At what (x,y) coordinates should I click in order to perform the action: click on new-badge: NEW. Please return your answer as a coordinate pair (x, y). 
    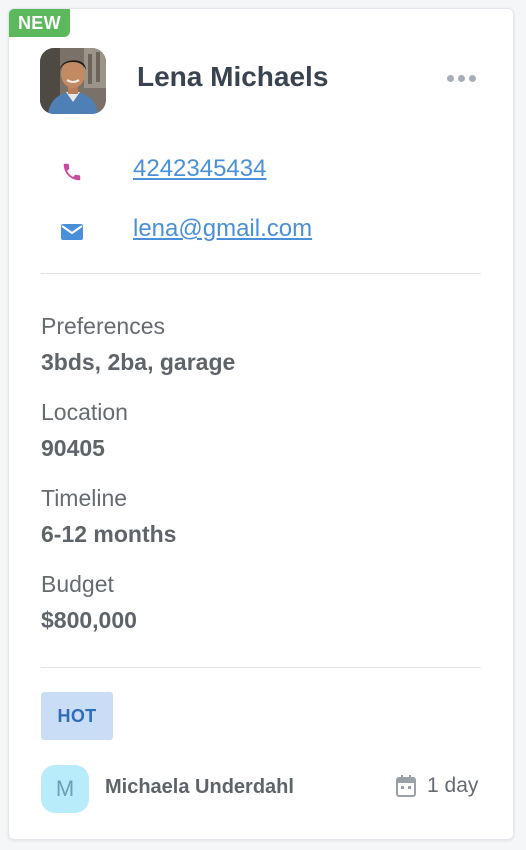
    Looking at the image, I should click on (39, 23).